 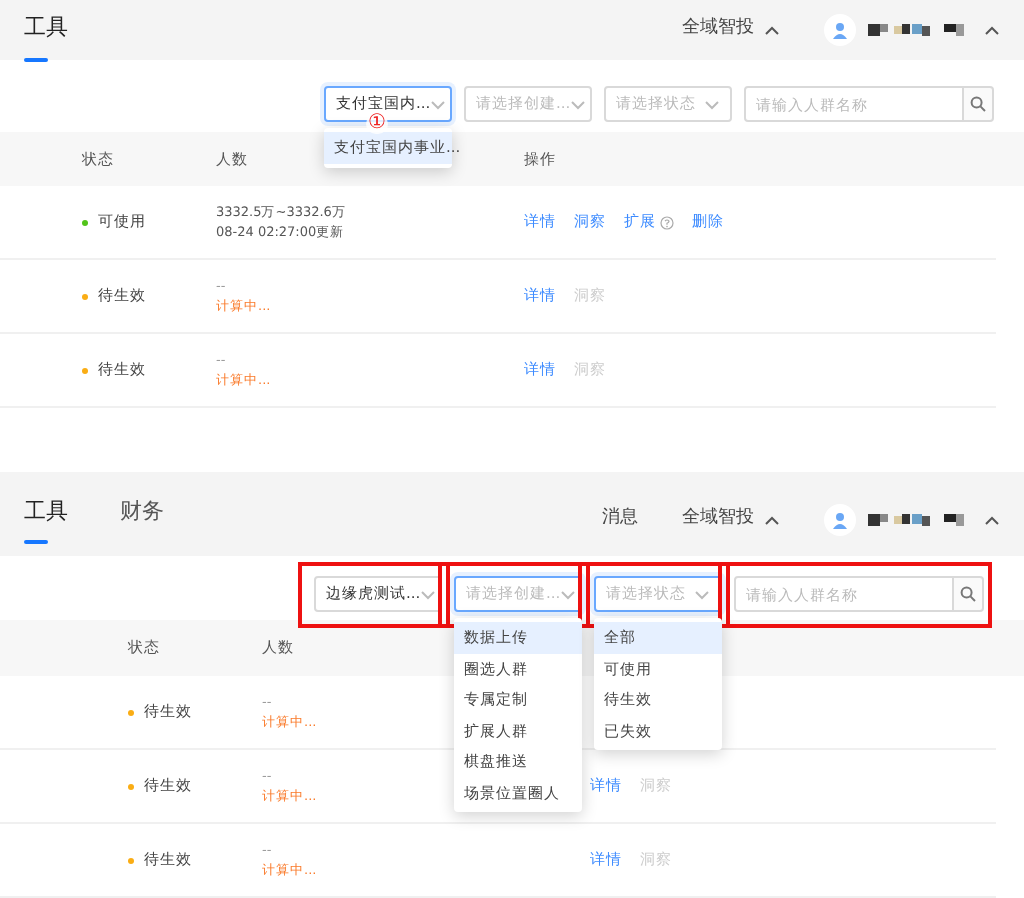 I want to click on help-icon, so click(x=667, y=222).